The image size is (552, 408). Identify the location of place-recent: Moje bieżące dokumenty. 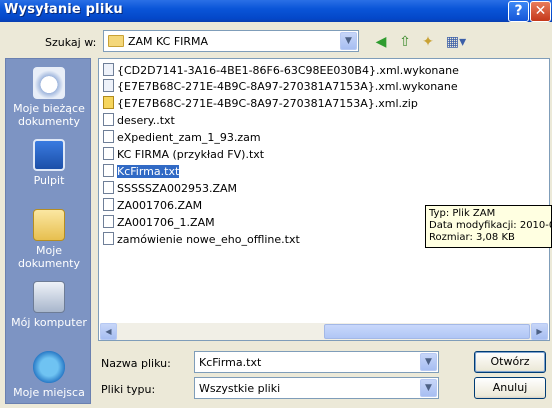
(49, 97).